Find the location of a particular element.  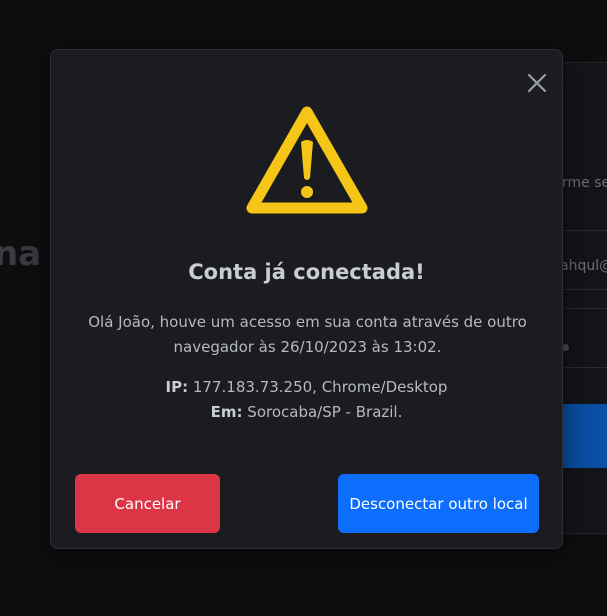

ip-value: 177.183.73.250, Chrome/Desktop is located at coordinates (320, 387).